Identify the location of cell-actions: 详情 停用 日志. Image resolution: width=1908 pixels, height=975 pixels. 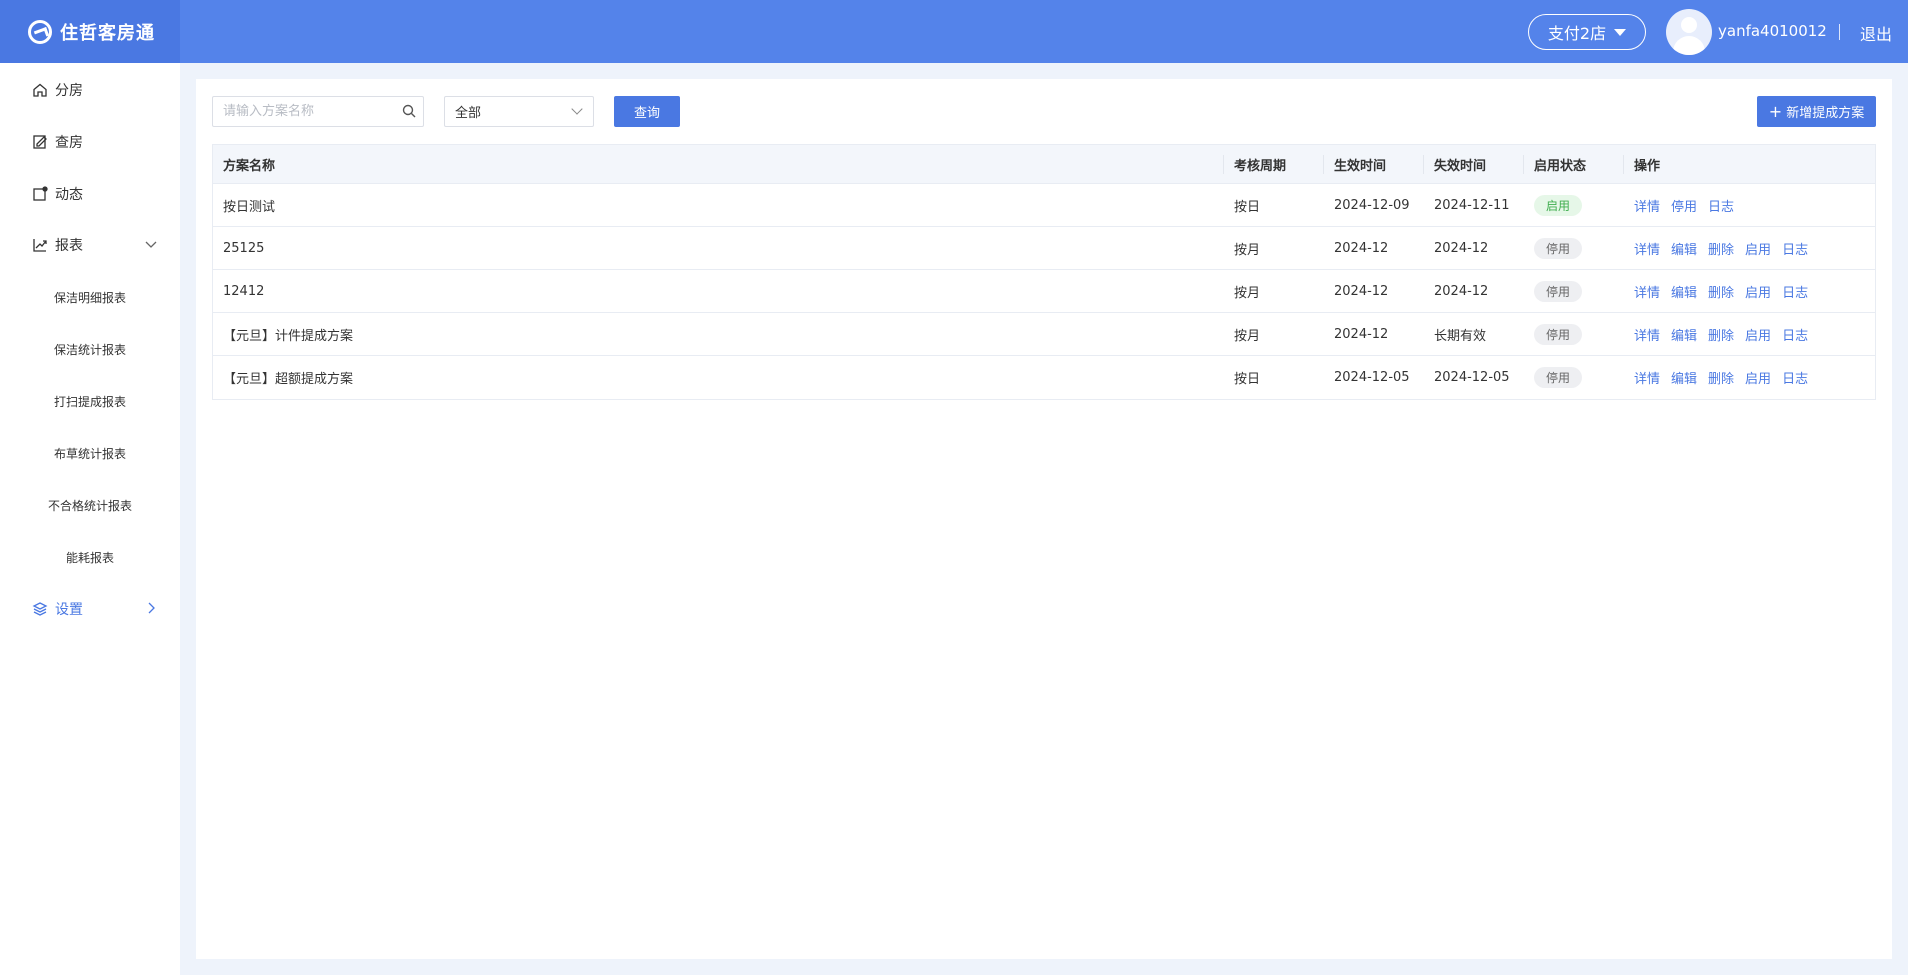
(1689, 205).